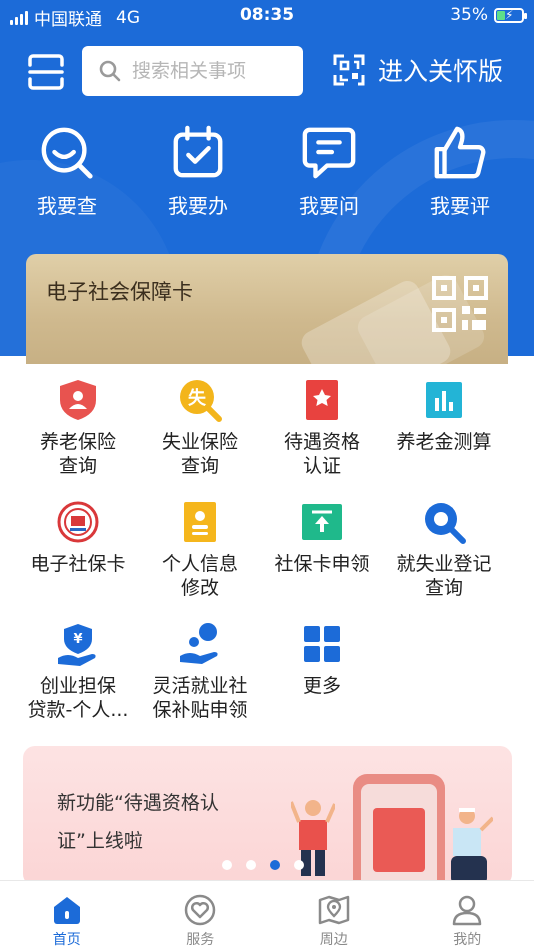 This screenshot has height=950, width=534. What do you see at coordinates (212, 71) in the screenshot?
I see `search-input` at bounding box center [212, 71].